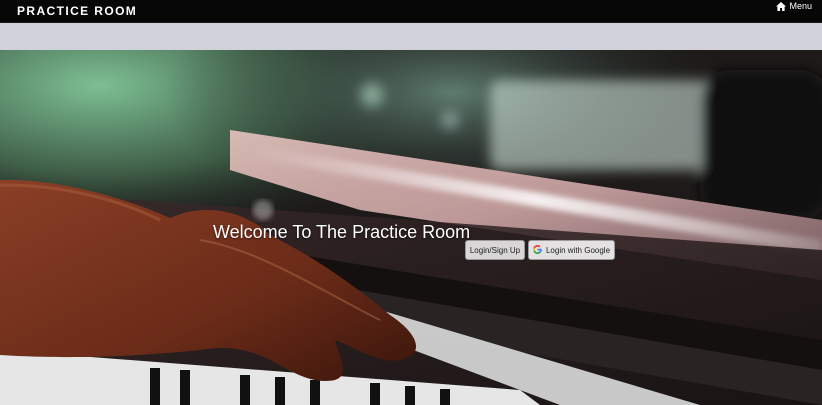  I want to click on sub-navbar-strip, so click(411, 36).